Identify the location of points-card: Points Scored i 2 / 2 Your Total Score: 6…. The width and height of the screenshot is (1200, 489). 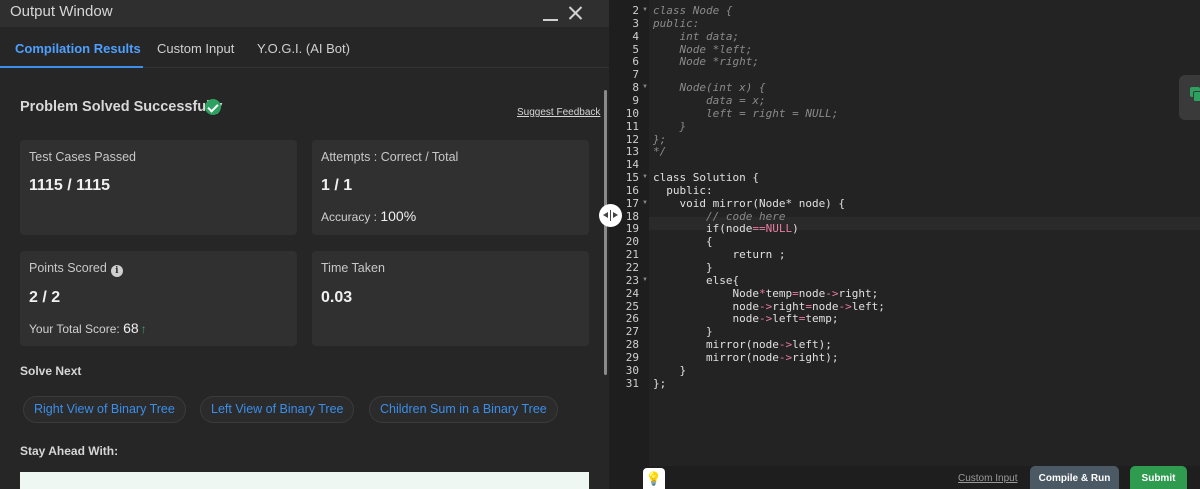
(158, 298).